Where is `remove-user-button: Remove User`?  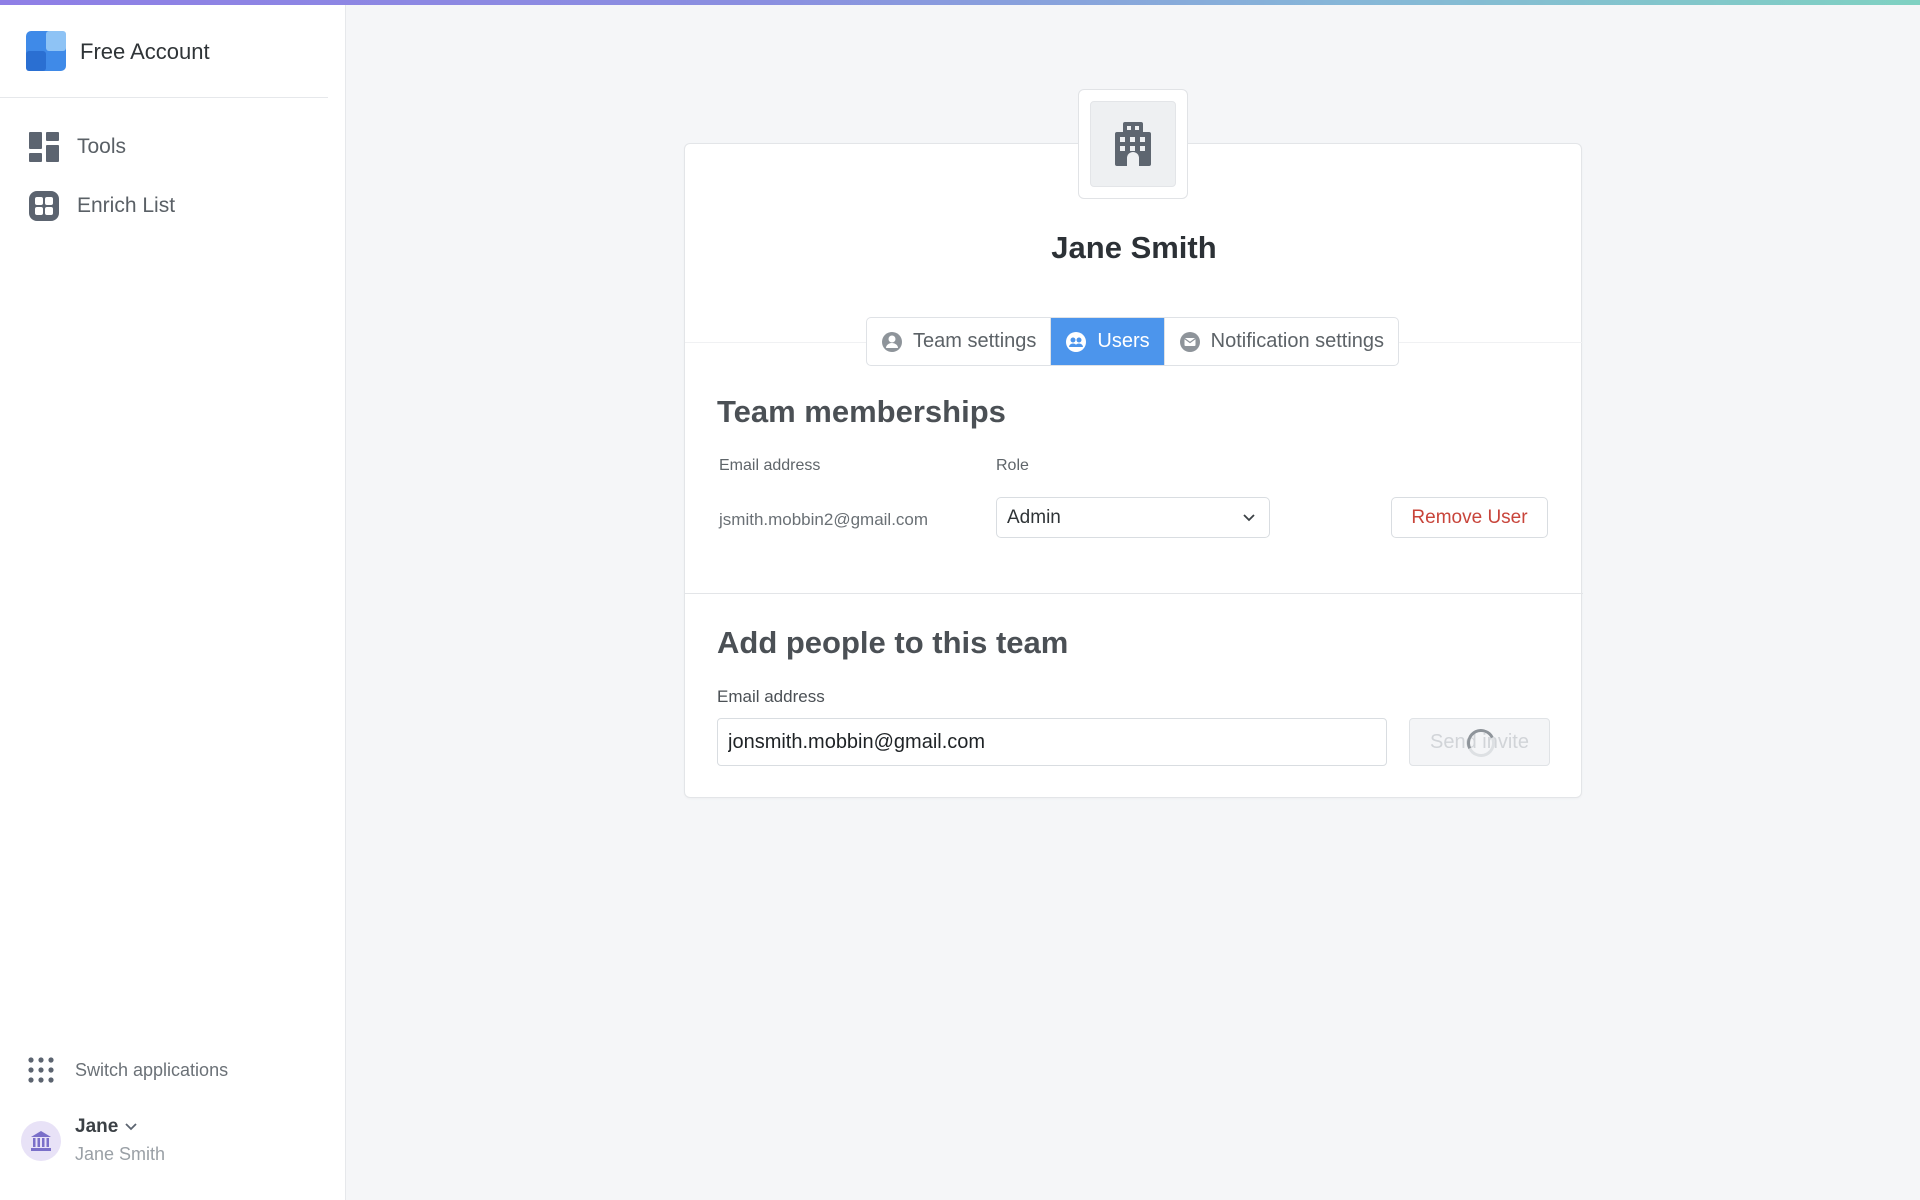
remove-user-button: Remove User is located at coordinates (1469, 517).